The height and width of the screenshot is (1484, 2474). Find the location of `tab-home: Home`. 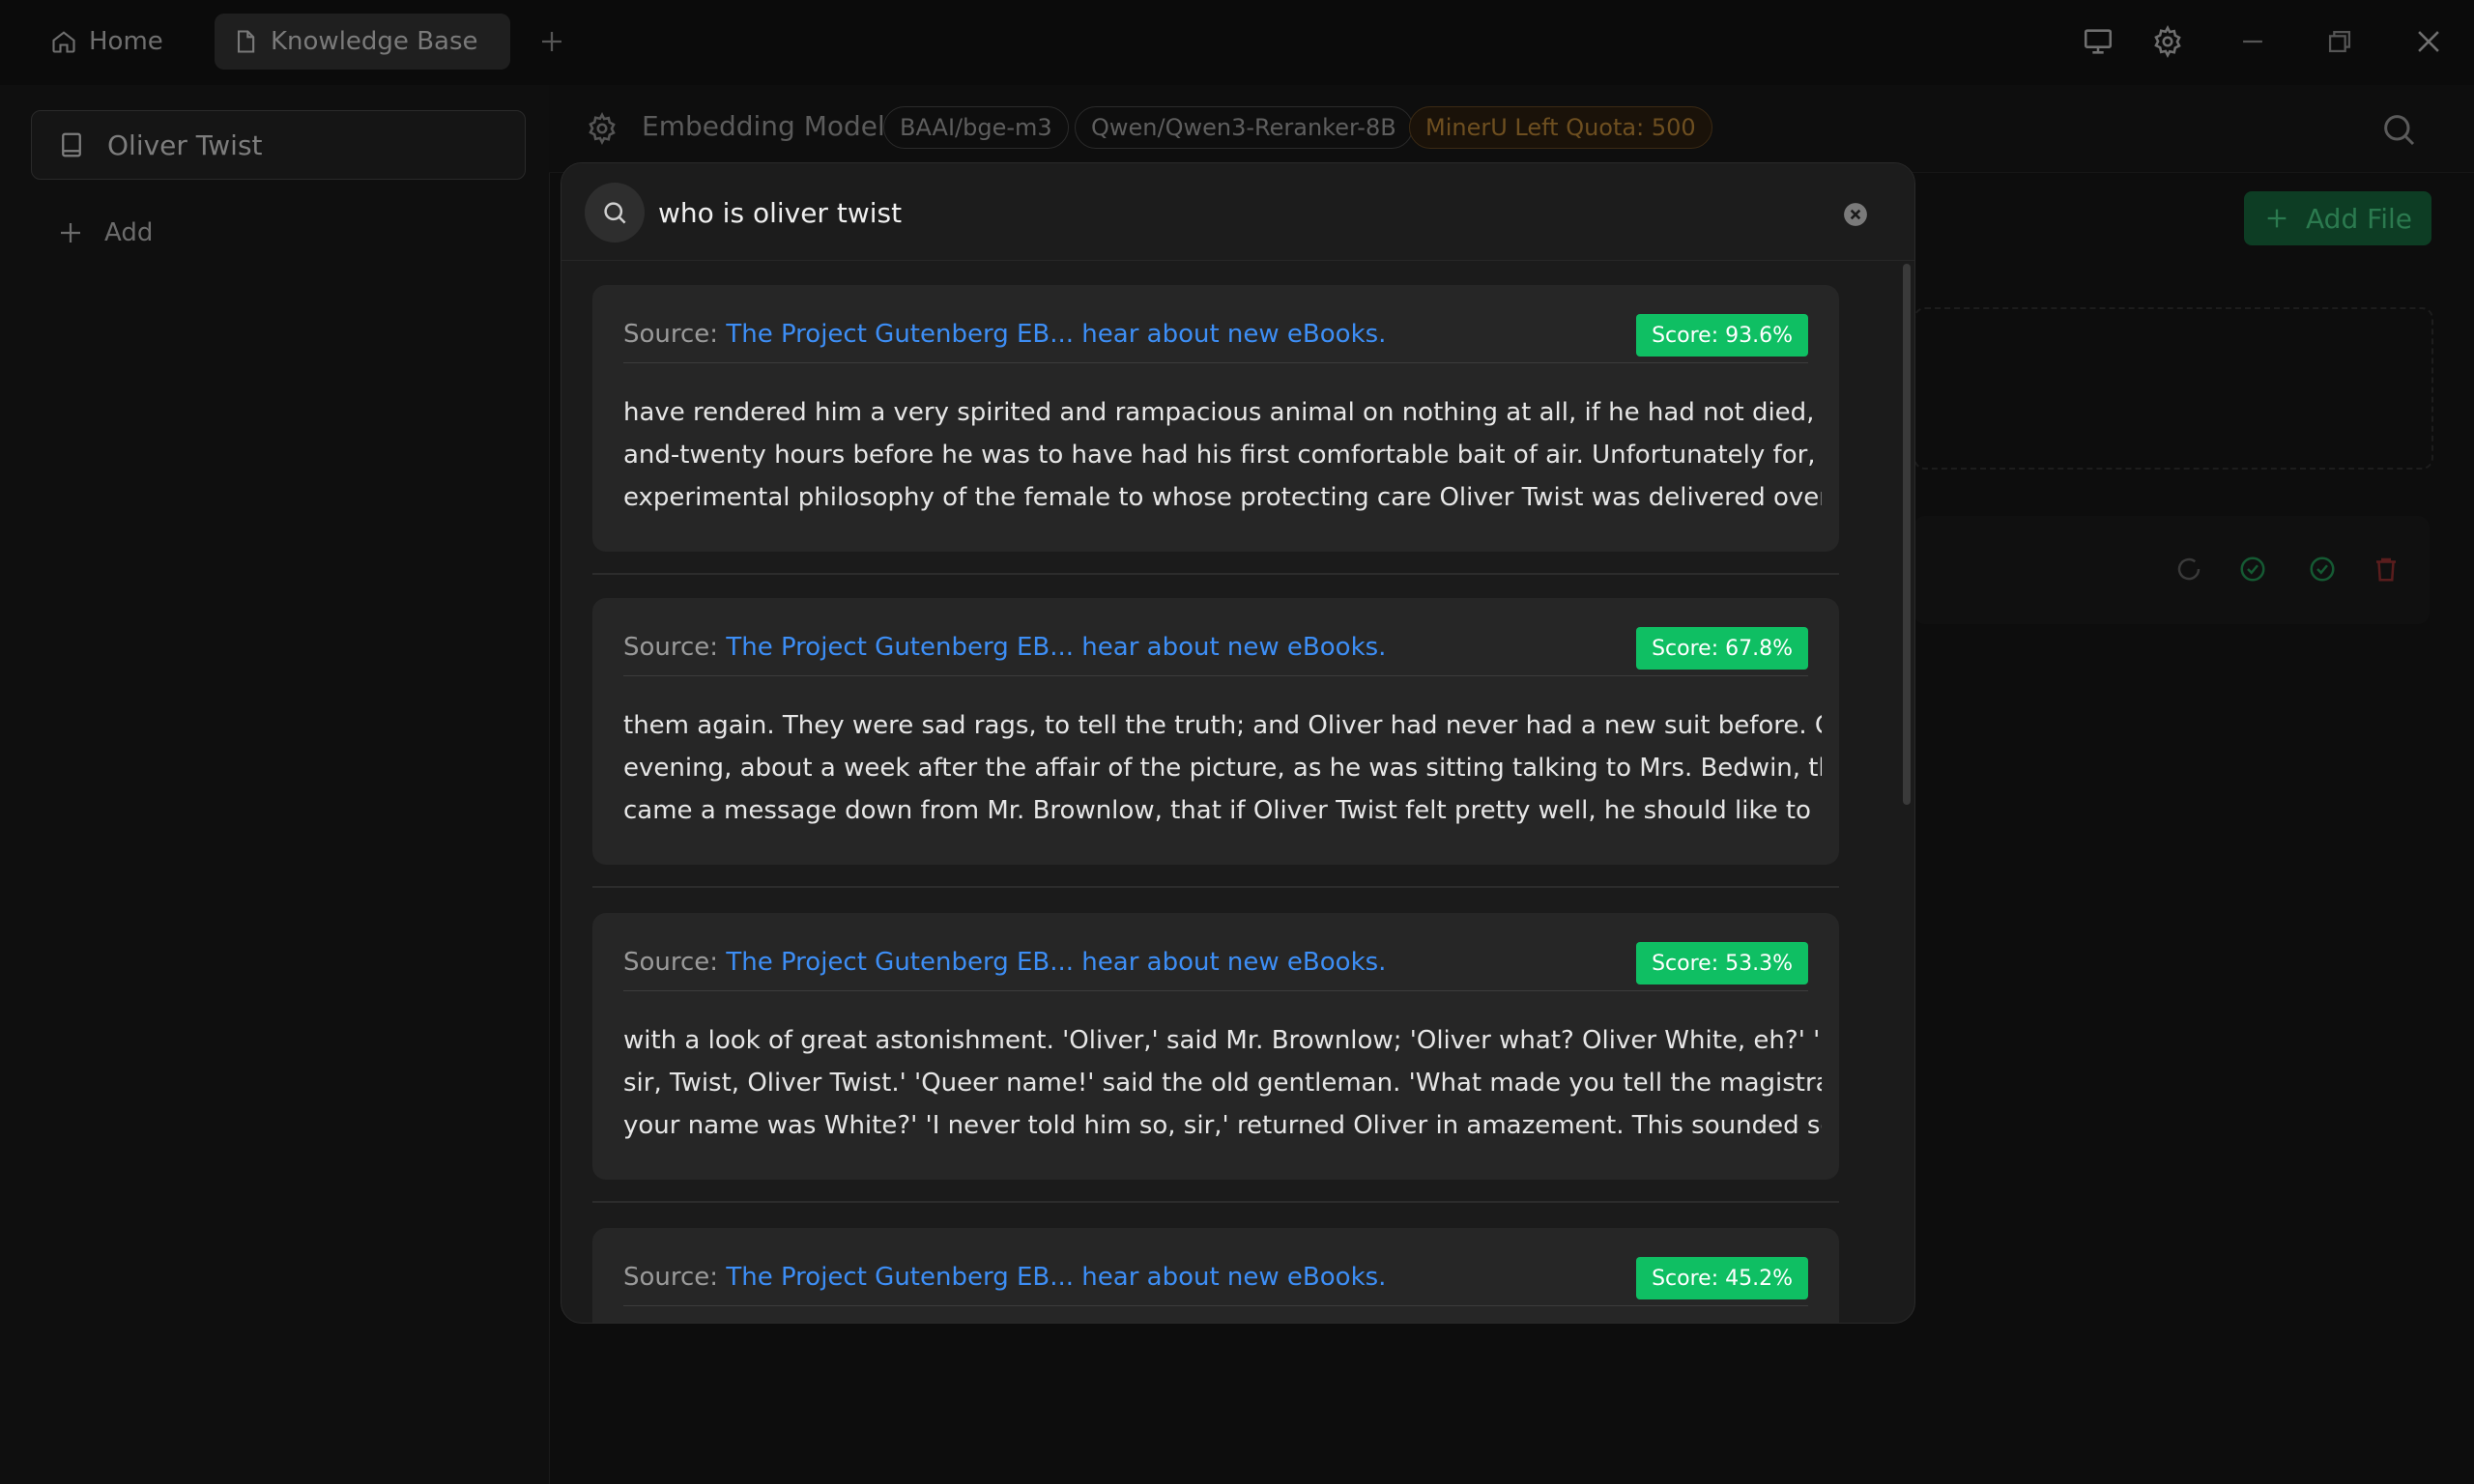

tab-home: Home is located at coordinates (107, 42).